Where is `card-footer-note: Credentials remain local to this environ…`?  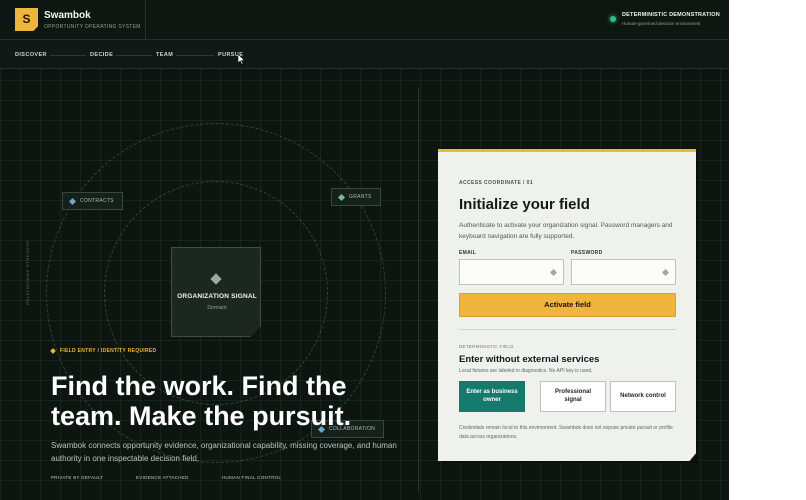
card-footer-note: Credentials remain local to this environ… is located at coordinates (566, 432).